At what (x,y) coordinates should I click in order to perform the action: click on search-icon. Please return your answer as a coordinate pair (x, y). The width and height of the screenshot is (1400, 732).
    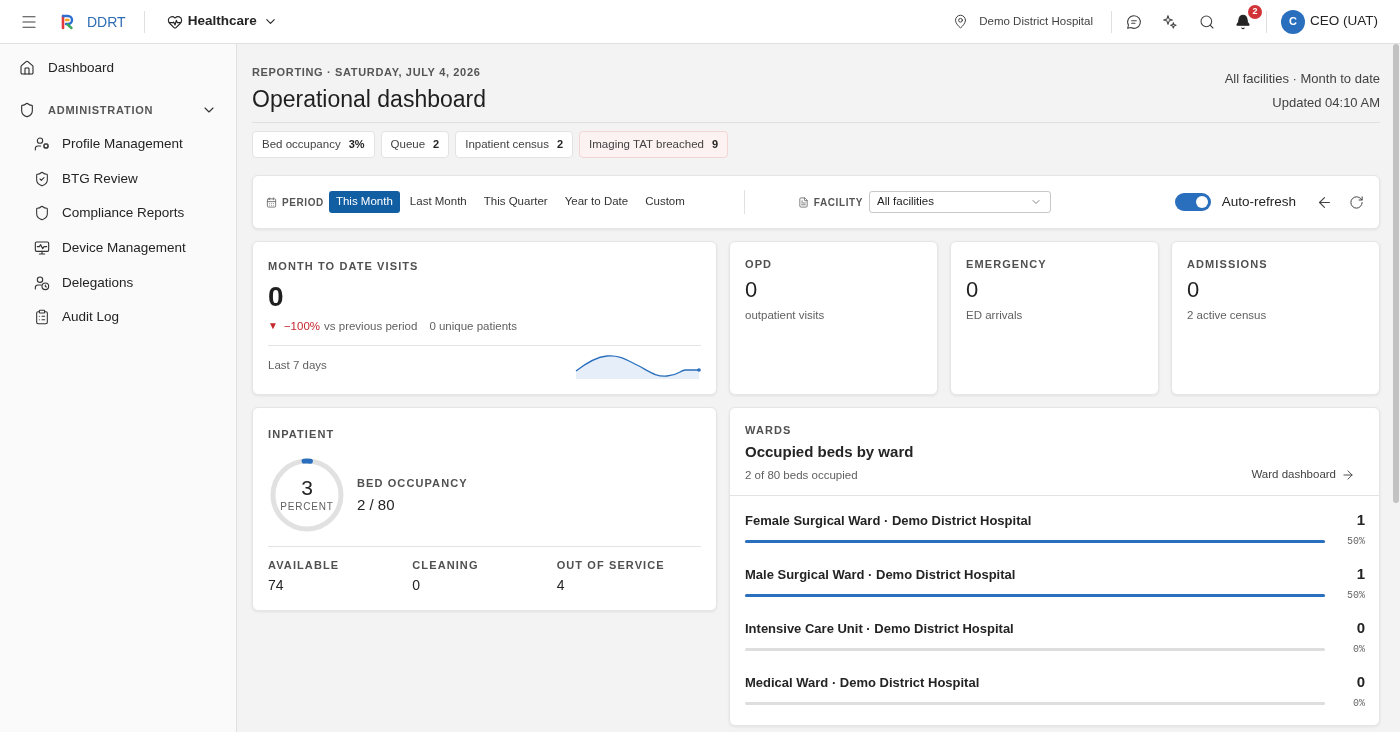
    Looking at the image, I should click on (1207, 21).